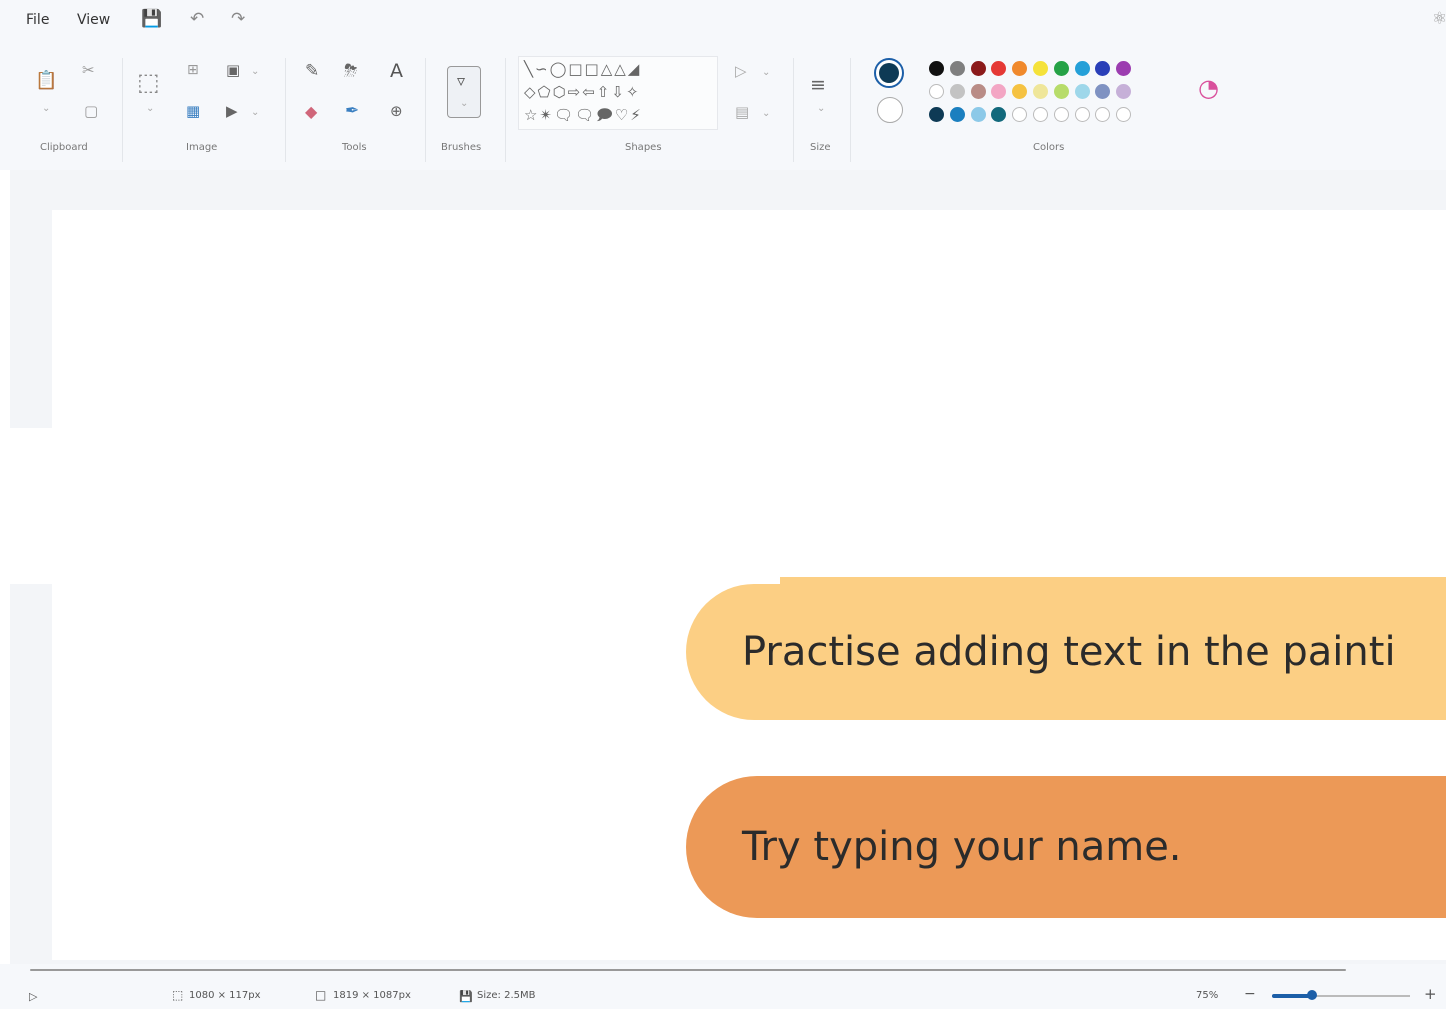  I want to click on rotate-dropdown-icon: ⌄, so click(255, 113).